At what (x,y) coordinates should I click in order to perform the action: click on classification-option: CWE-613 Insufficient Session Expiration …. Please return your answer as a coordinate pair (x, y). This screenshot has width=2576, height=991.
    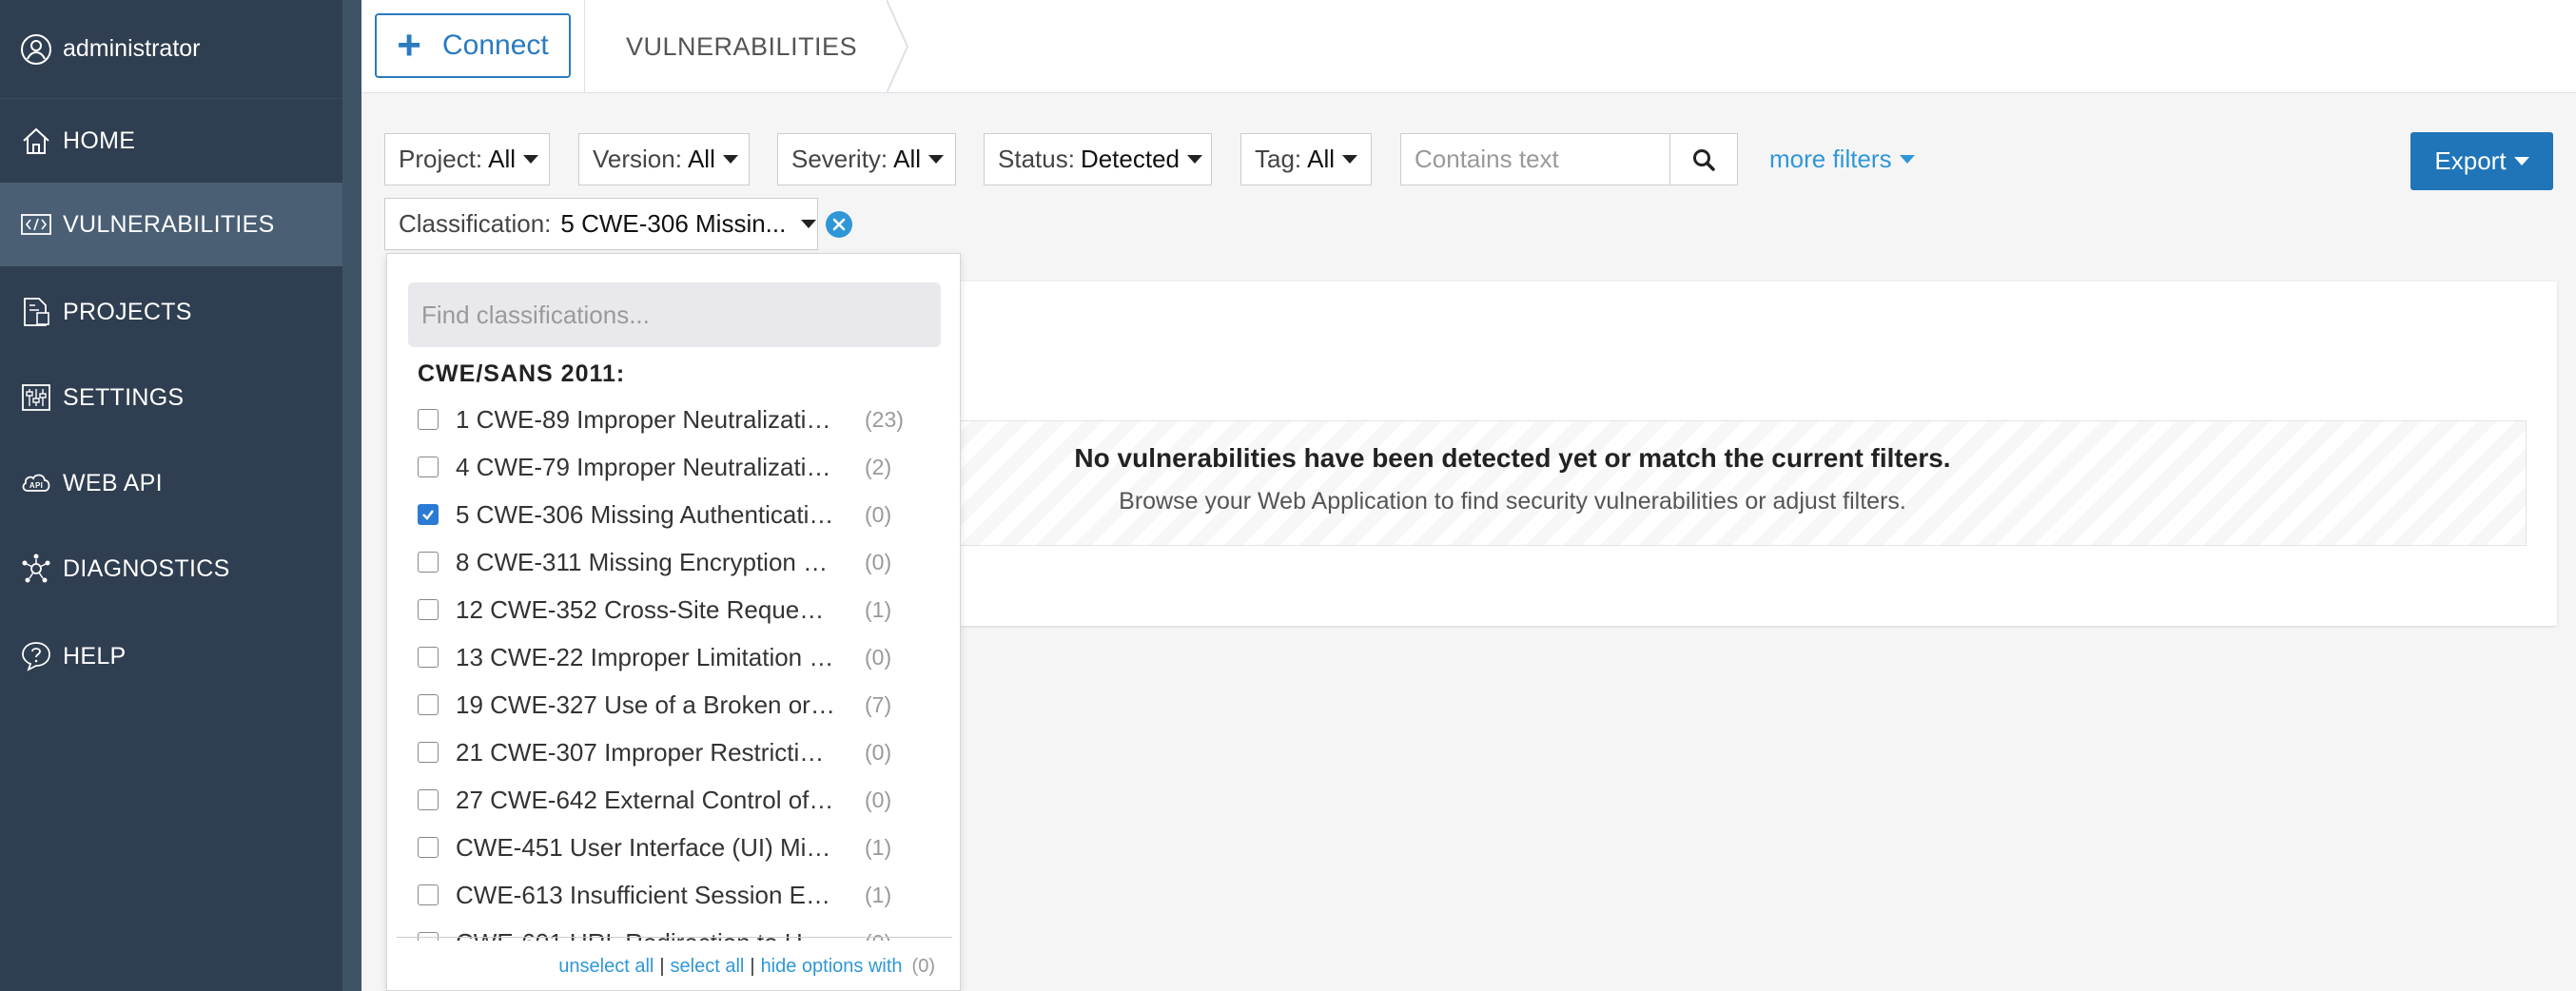
    Looking at the image, I should click on (675, 895).